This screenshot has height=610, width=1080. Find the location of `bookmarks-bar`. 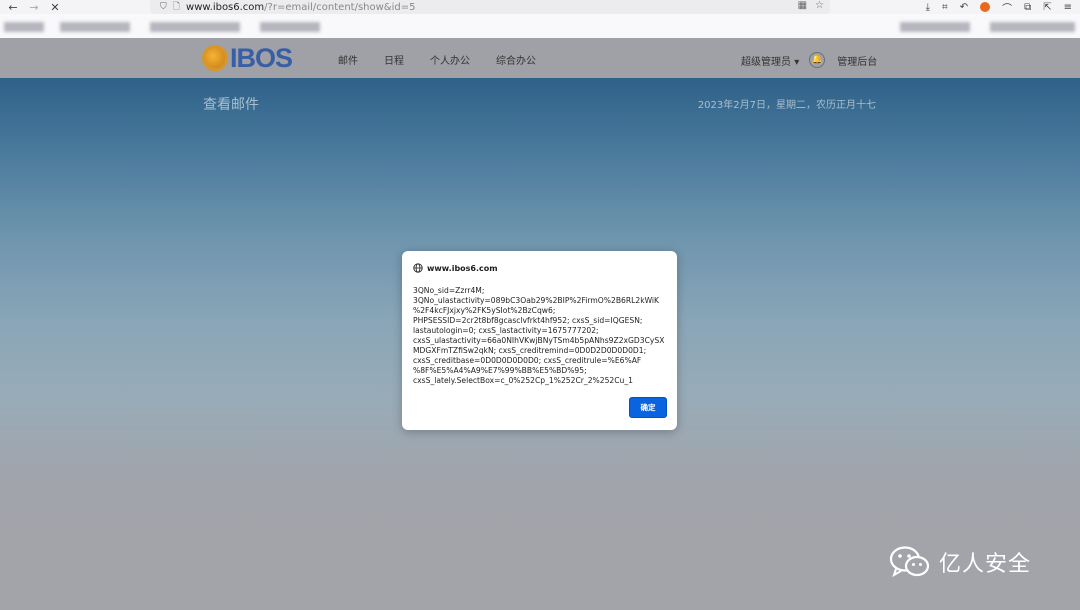

bookmarks-bar is located at coordinates (540, 26).